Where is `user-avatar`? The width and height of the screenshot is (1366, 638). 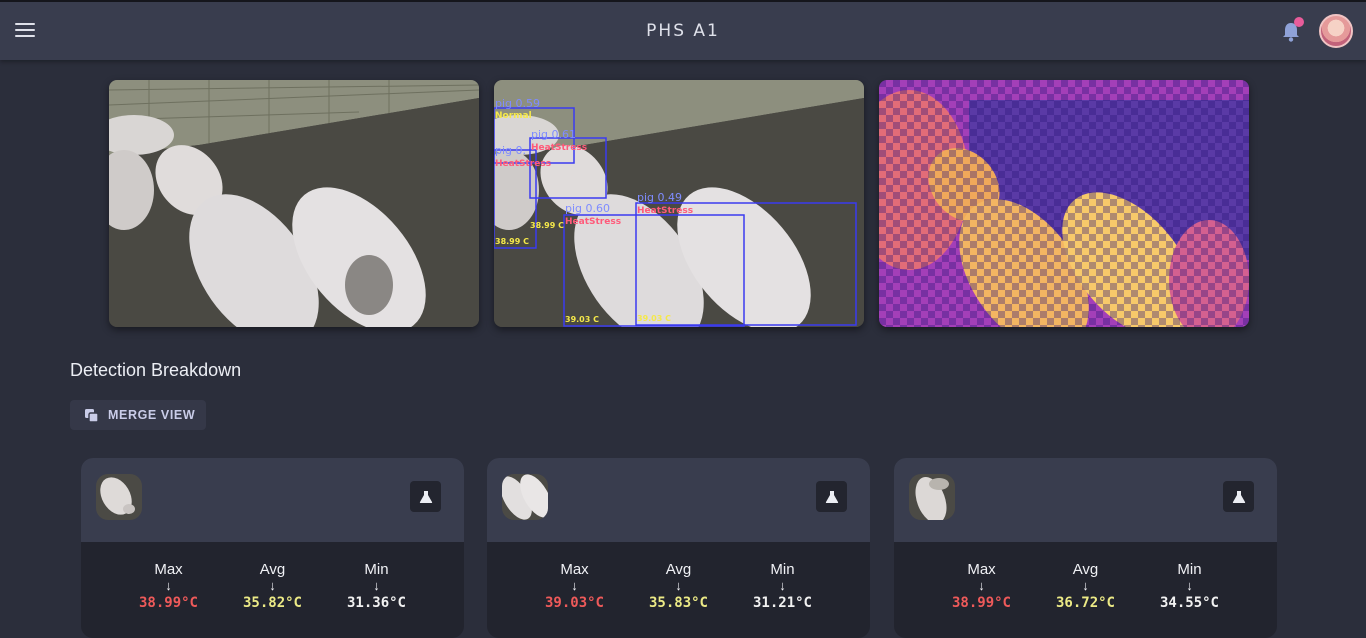
user-avatar is located at coordinates (1336, 31).